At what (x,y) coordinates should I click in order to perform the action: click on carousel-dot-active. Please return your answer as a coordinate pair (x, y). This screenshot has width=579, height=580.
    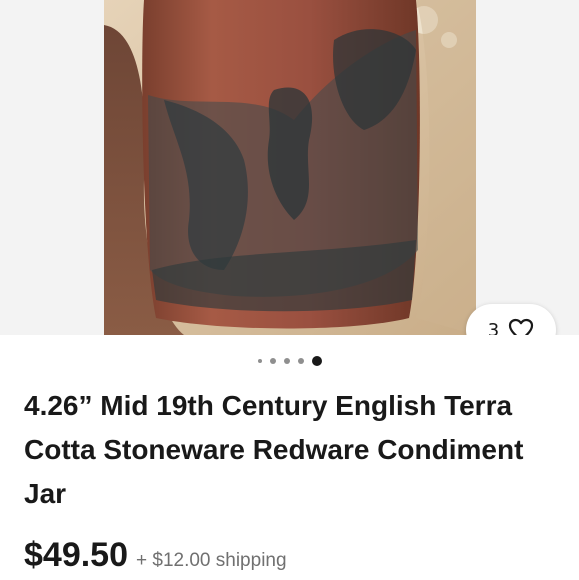
    Looking at the image, I should click on (316, 361).